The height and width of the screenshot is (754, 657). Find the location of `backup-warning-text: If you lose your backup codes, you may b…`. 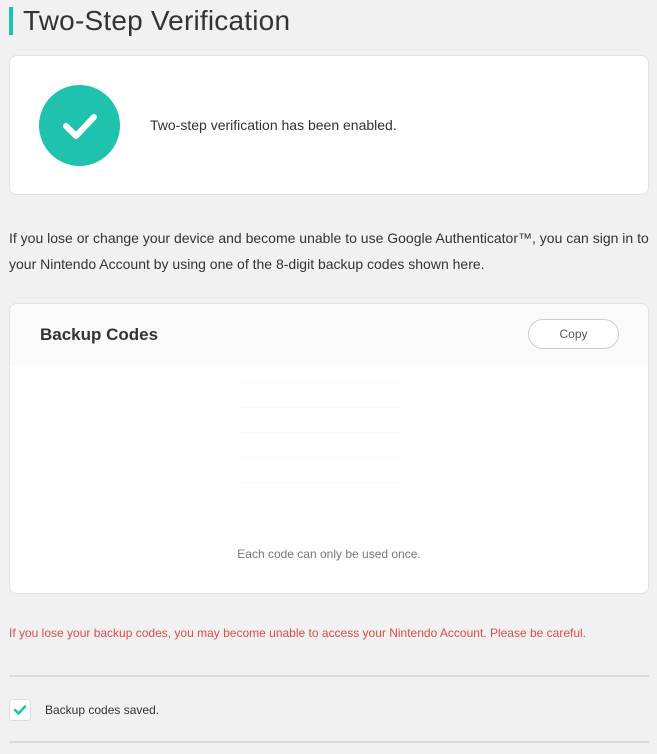

backup-warning-text: If you lose your backup codes, you may b… is located at coordinates (298, 633).